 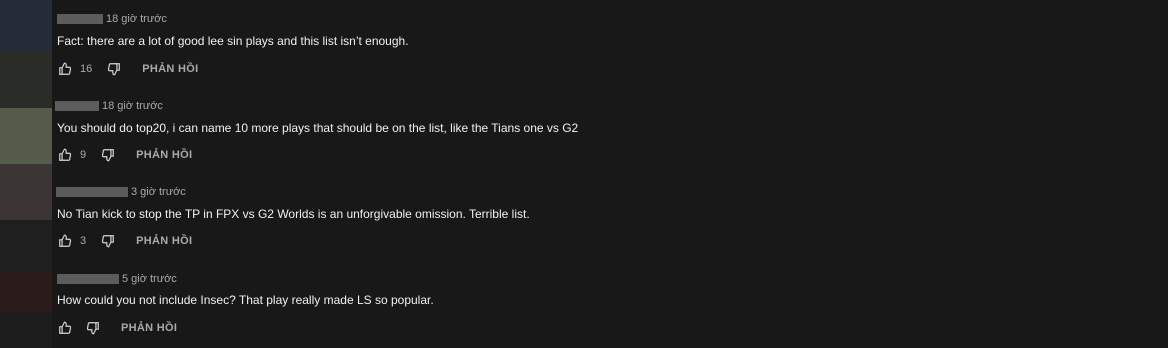 I want to click on comment-actions: 16 PHẢN HỒI, so click(x=127, y=69).